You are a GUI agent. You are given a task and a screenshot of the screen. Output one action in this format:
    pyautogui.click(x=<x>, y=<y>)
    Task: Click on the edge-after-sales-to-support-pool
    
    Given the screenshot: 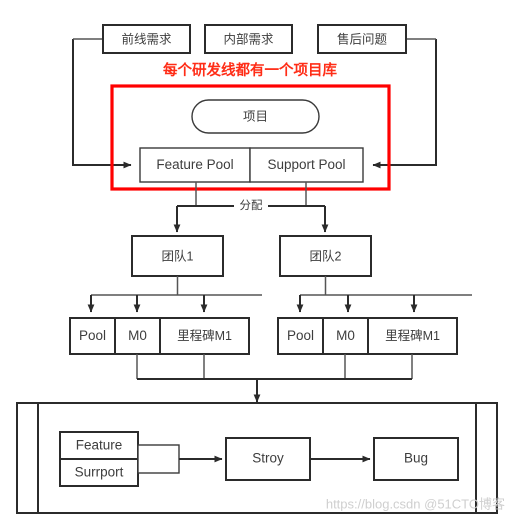 What is the action you would take?
    pyautogui.click(x=404, y=104)
    